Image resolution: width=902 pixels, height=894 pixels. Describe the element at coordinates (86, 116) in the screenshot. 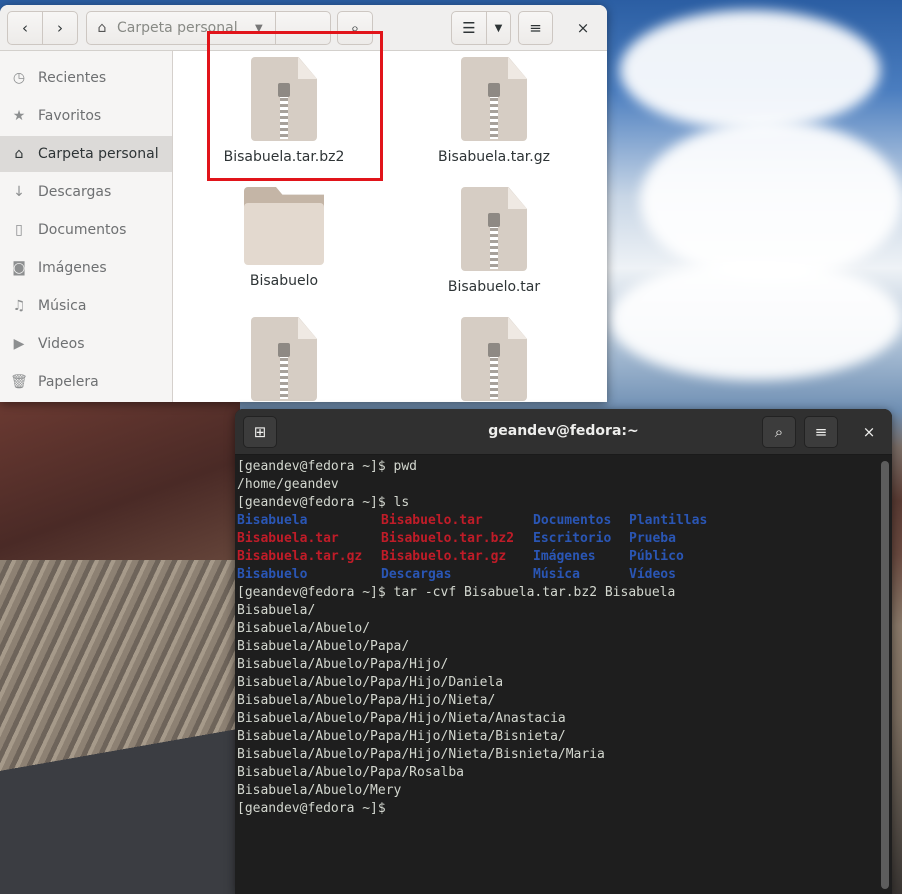

I see `sidebar-item-favoritos: ★ Favoritos` at that location.